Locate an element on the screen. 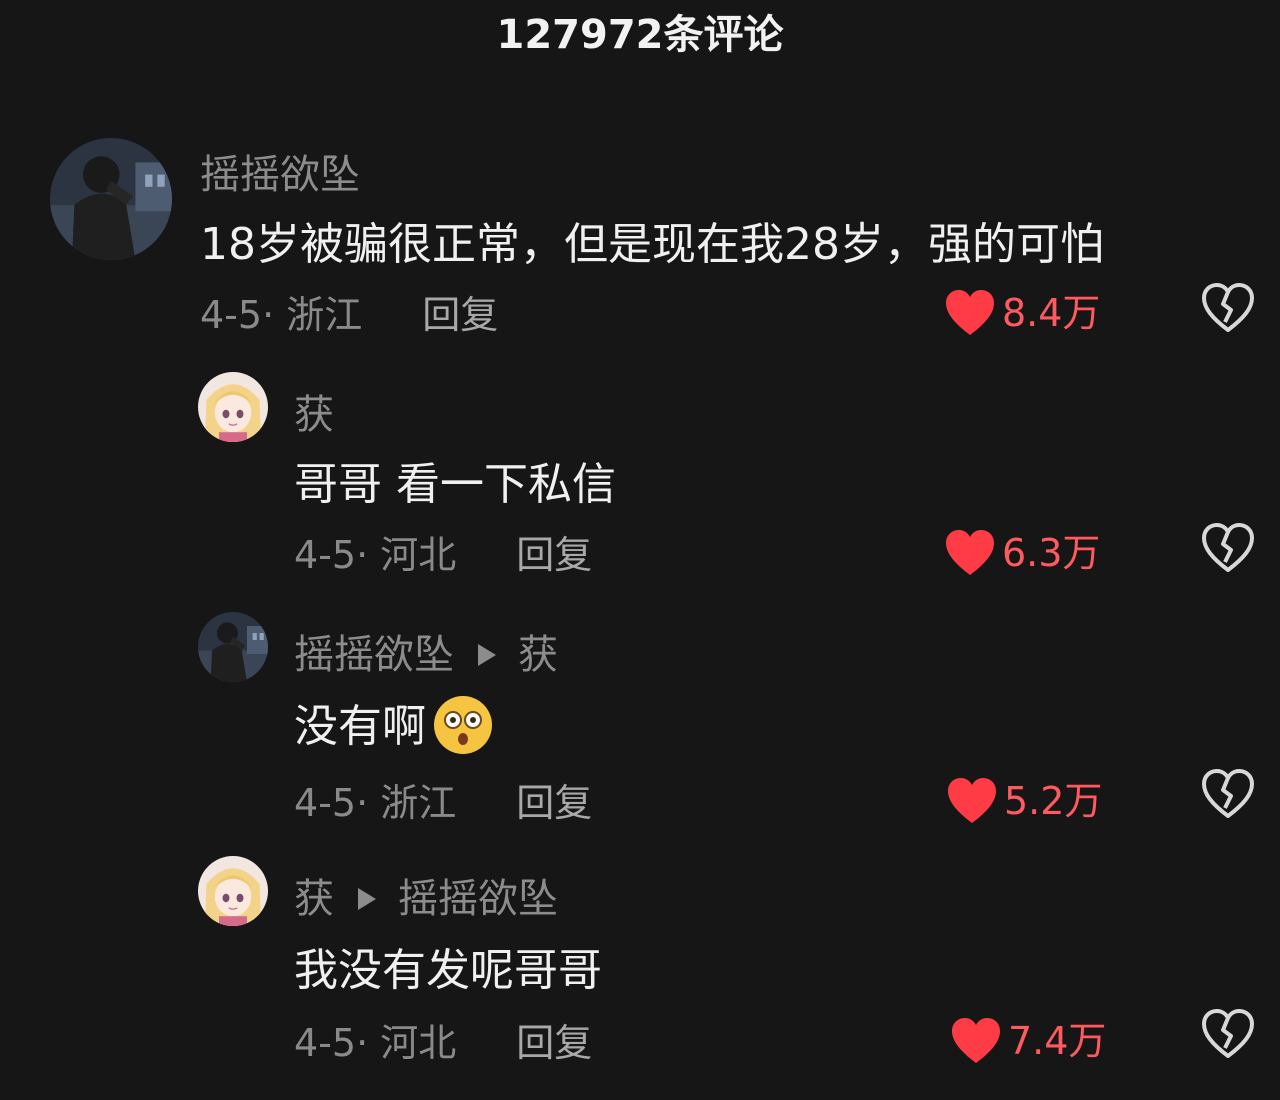 The height and width of the screenshot is (1100, 1280). comment-text: 我没有发呢哥哥 is located at coordinates (448, 970).